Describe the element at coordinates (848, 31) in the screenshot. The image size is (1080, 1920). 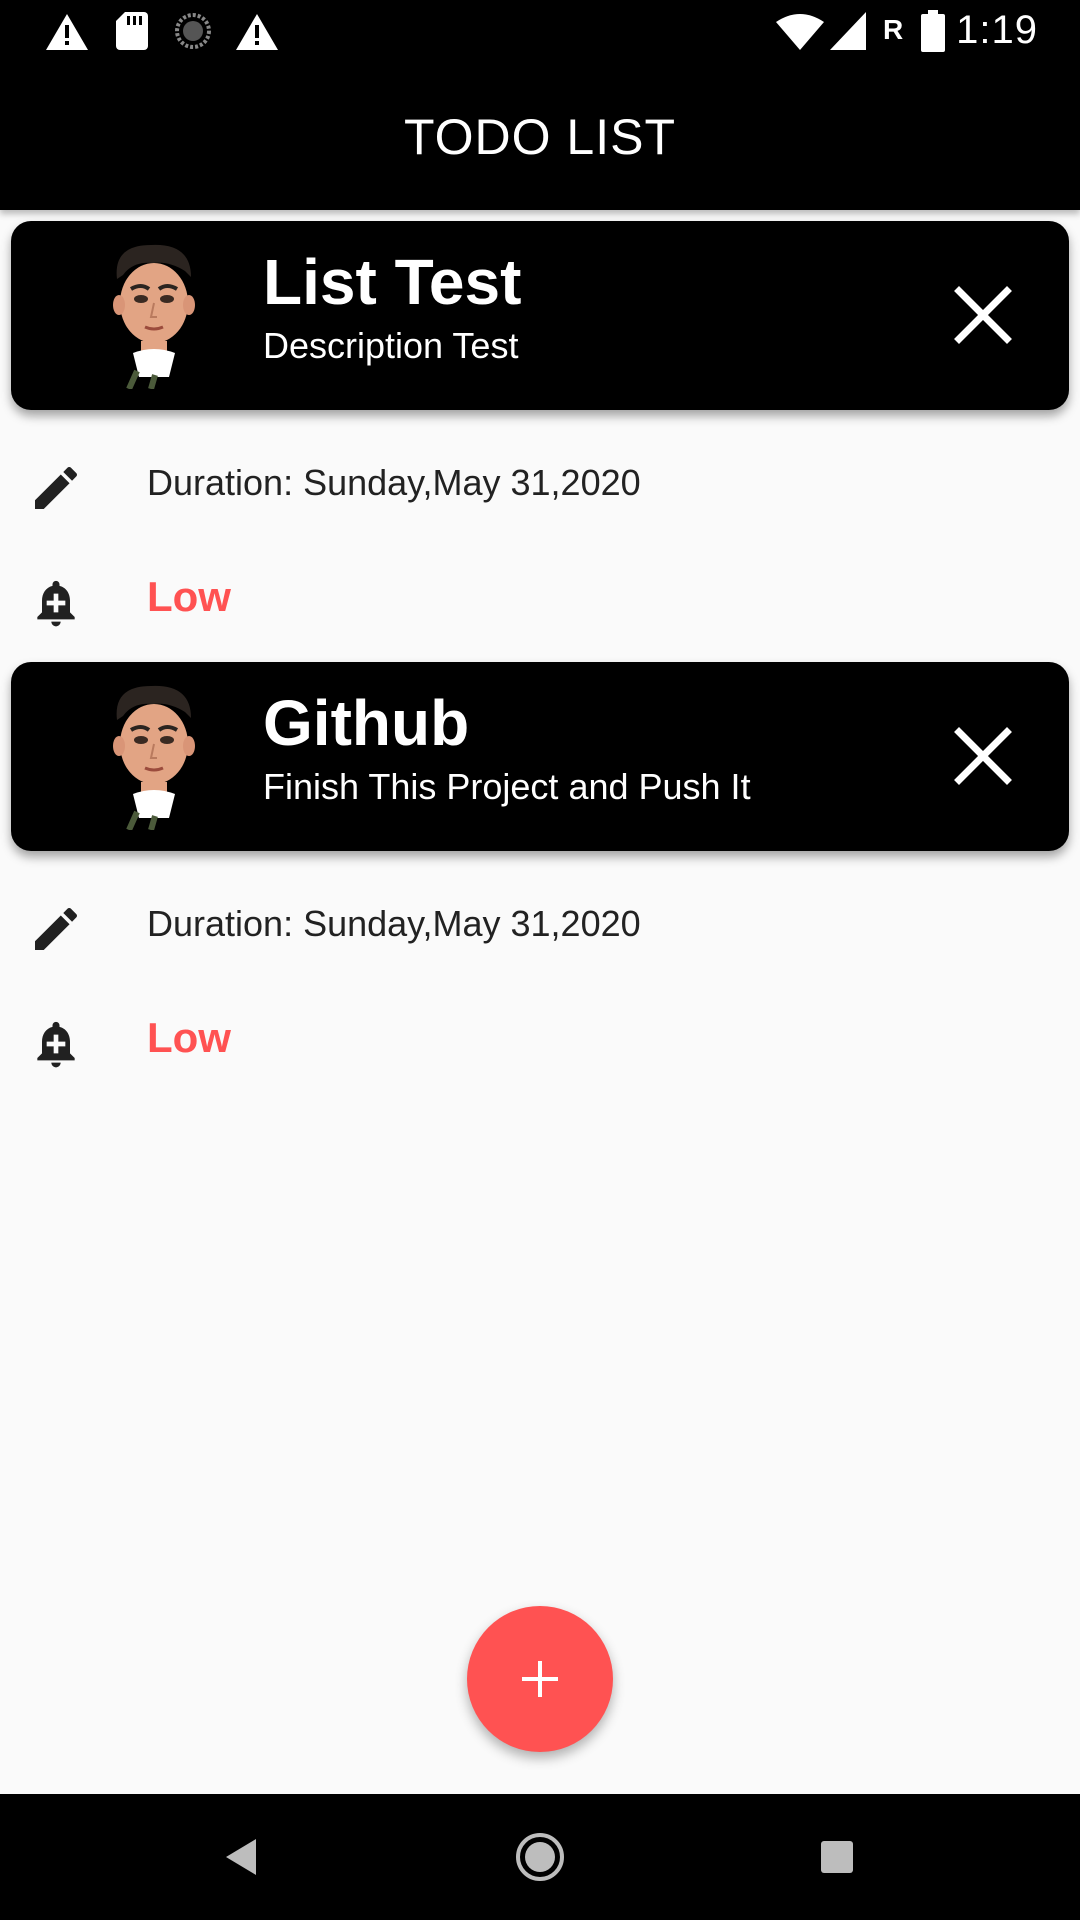
I see `signal-icon` at that location.